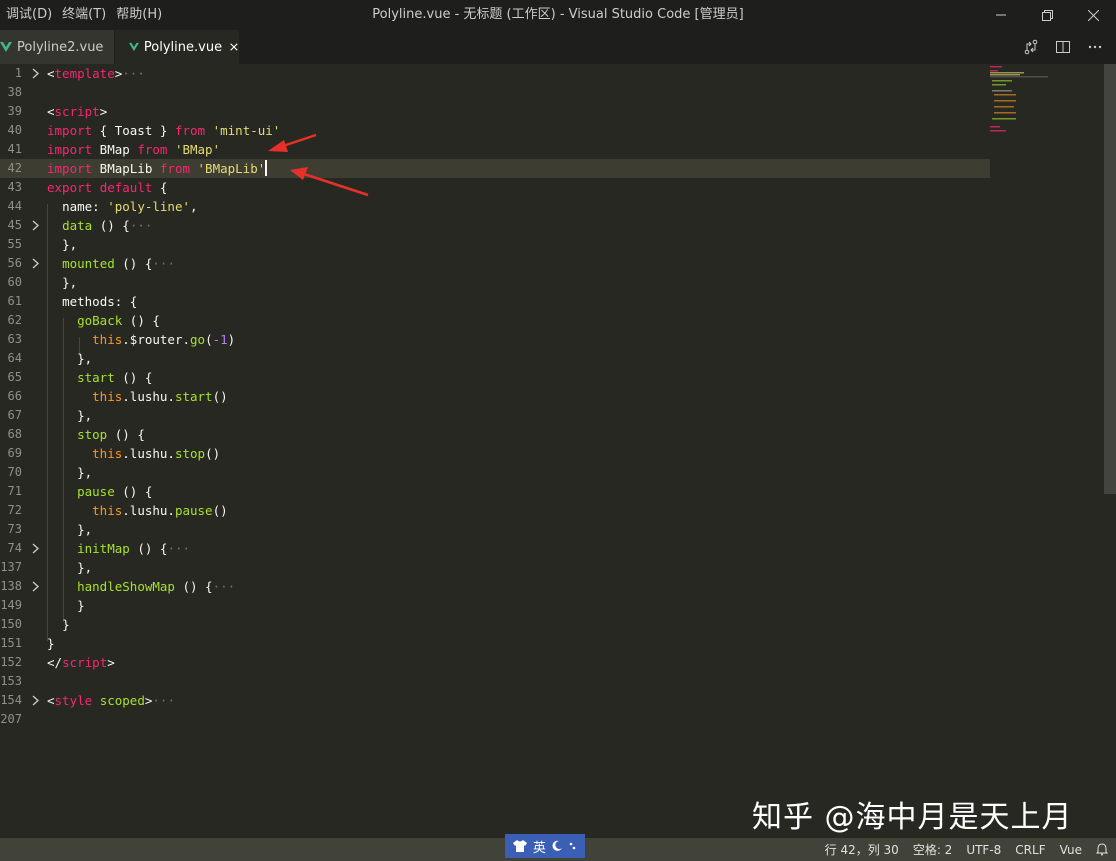 Image resolution: width=1116 pixels, height=861 pixels. What do you see at coordinates (126, 586) in the screenshot?
I see `code-token: handleShowMap` at bounding box center [126, 586].